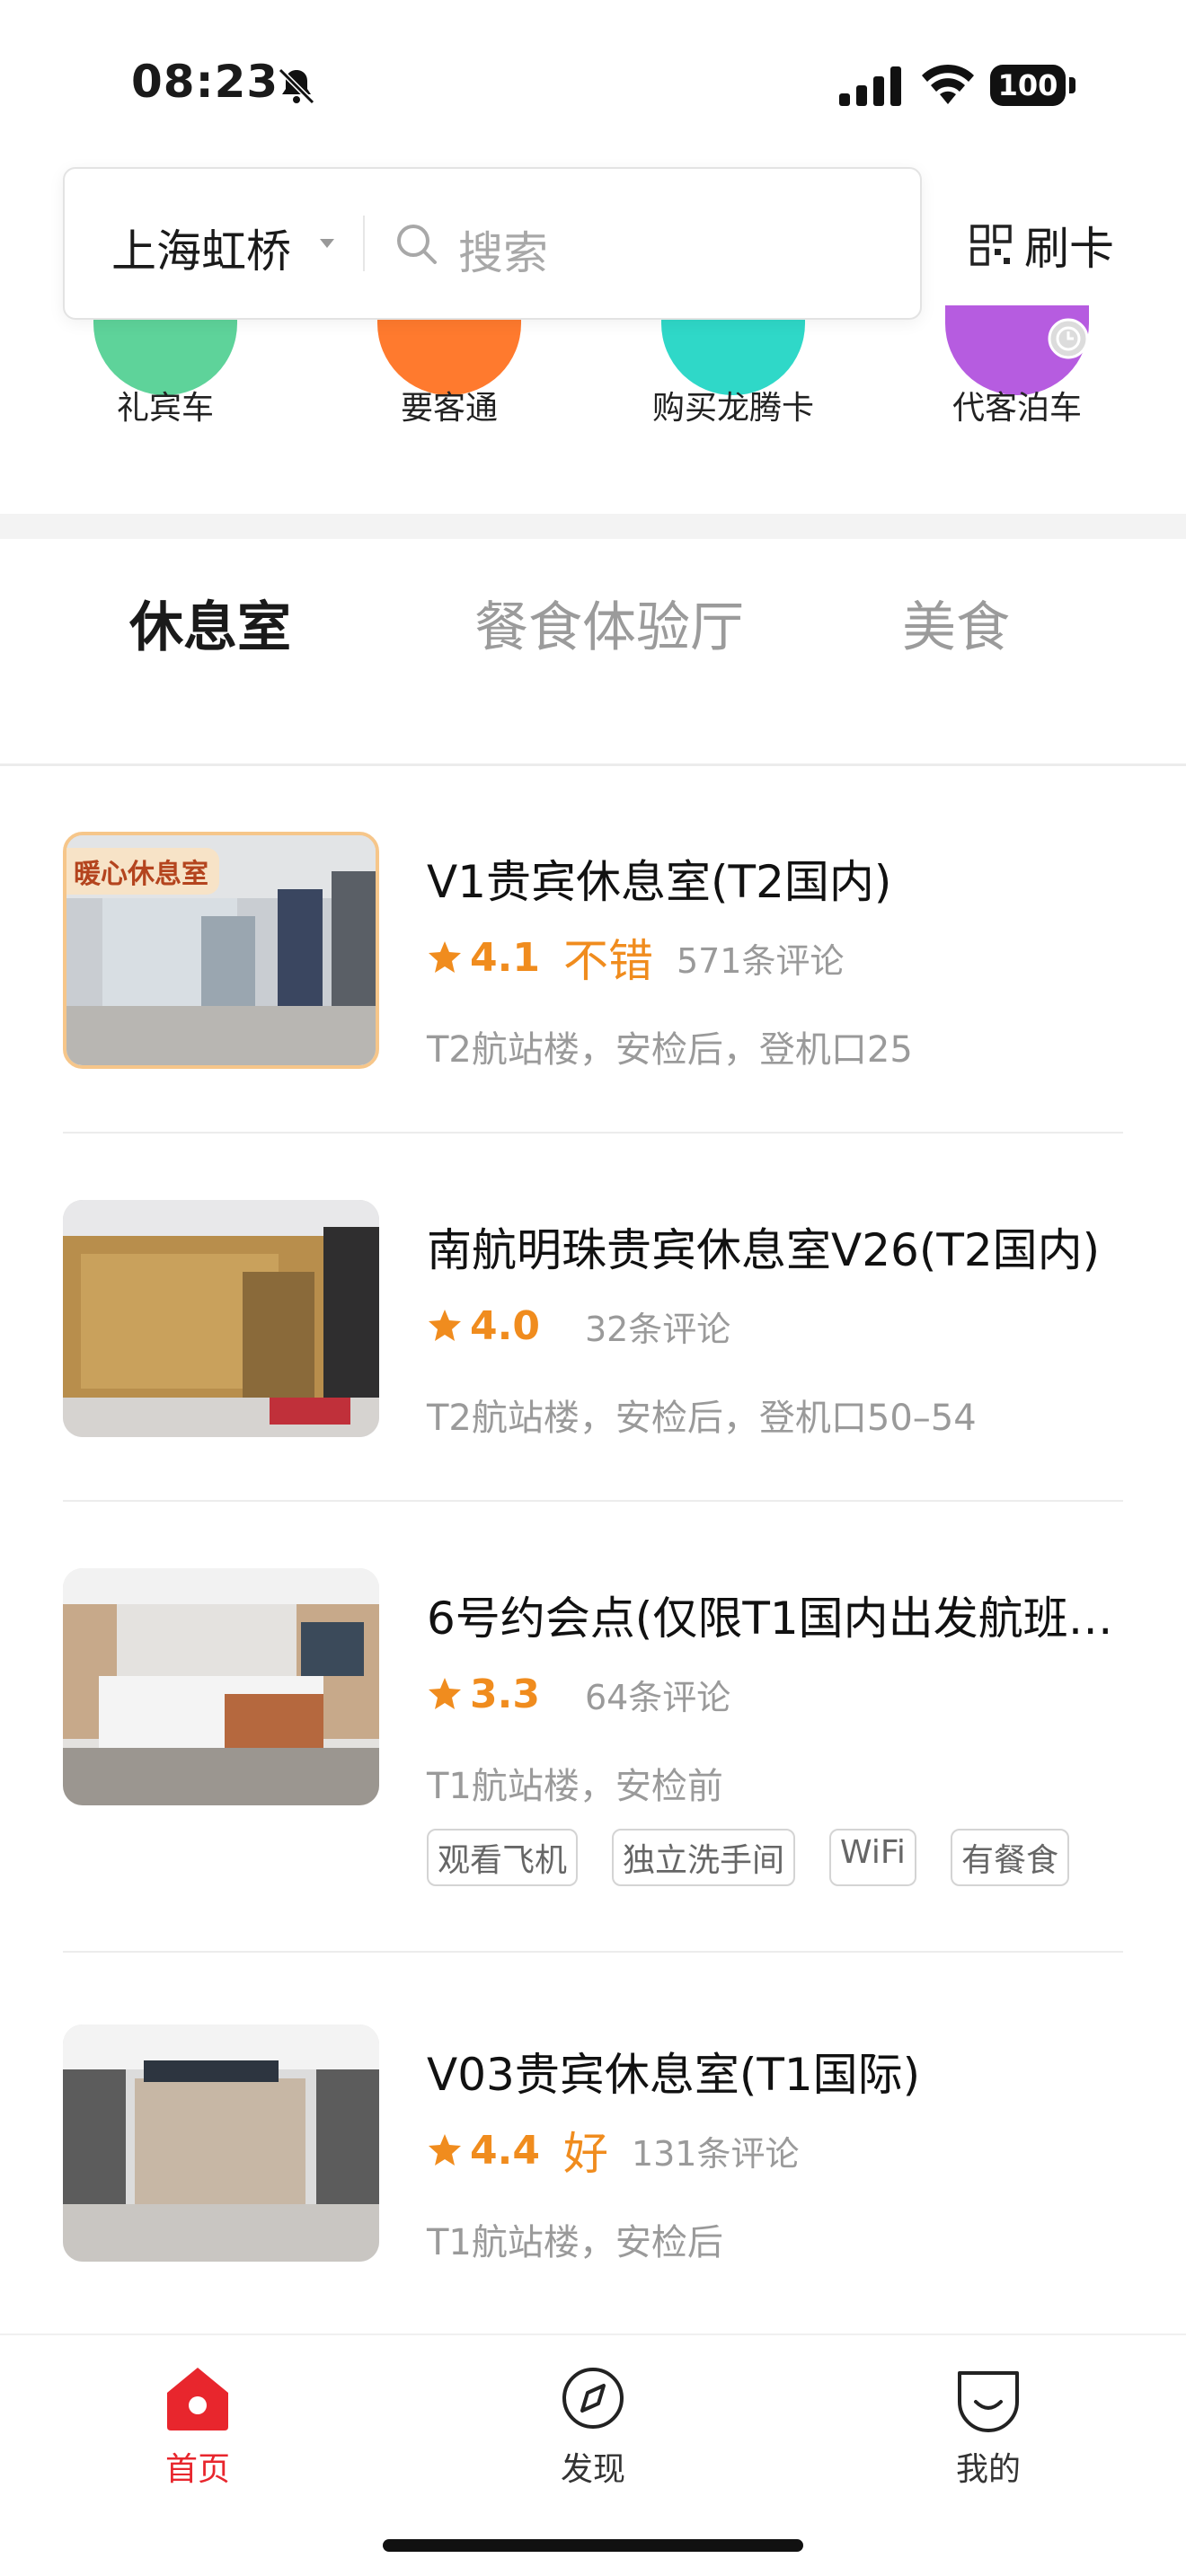 The image size is (1186, 2576). I want to click on clock-icon, so click(1068, 338).